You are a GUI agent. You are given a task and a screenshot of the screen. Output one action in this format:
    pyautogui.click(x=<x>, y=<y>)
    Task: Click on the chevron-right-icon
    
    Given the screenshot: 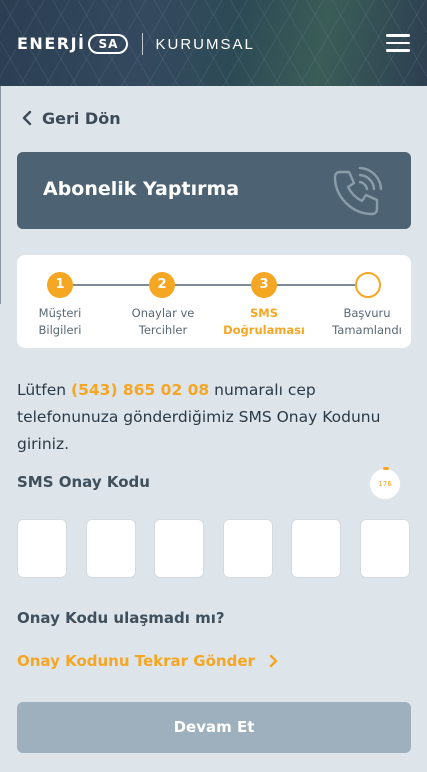 What is the action you would take?
    pyautogui.click(x=273, y=661)
    